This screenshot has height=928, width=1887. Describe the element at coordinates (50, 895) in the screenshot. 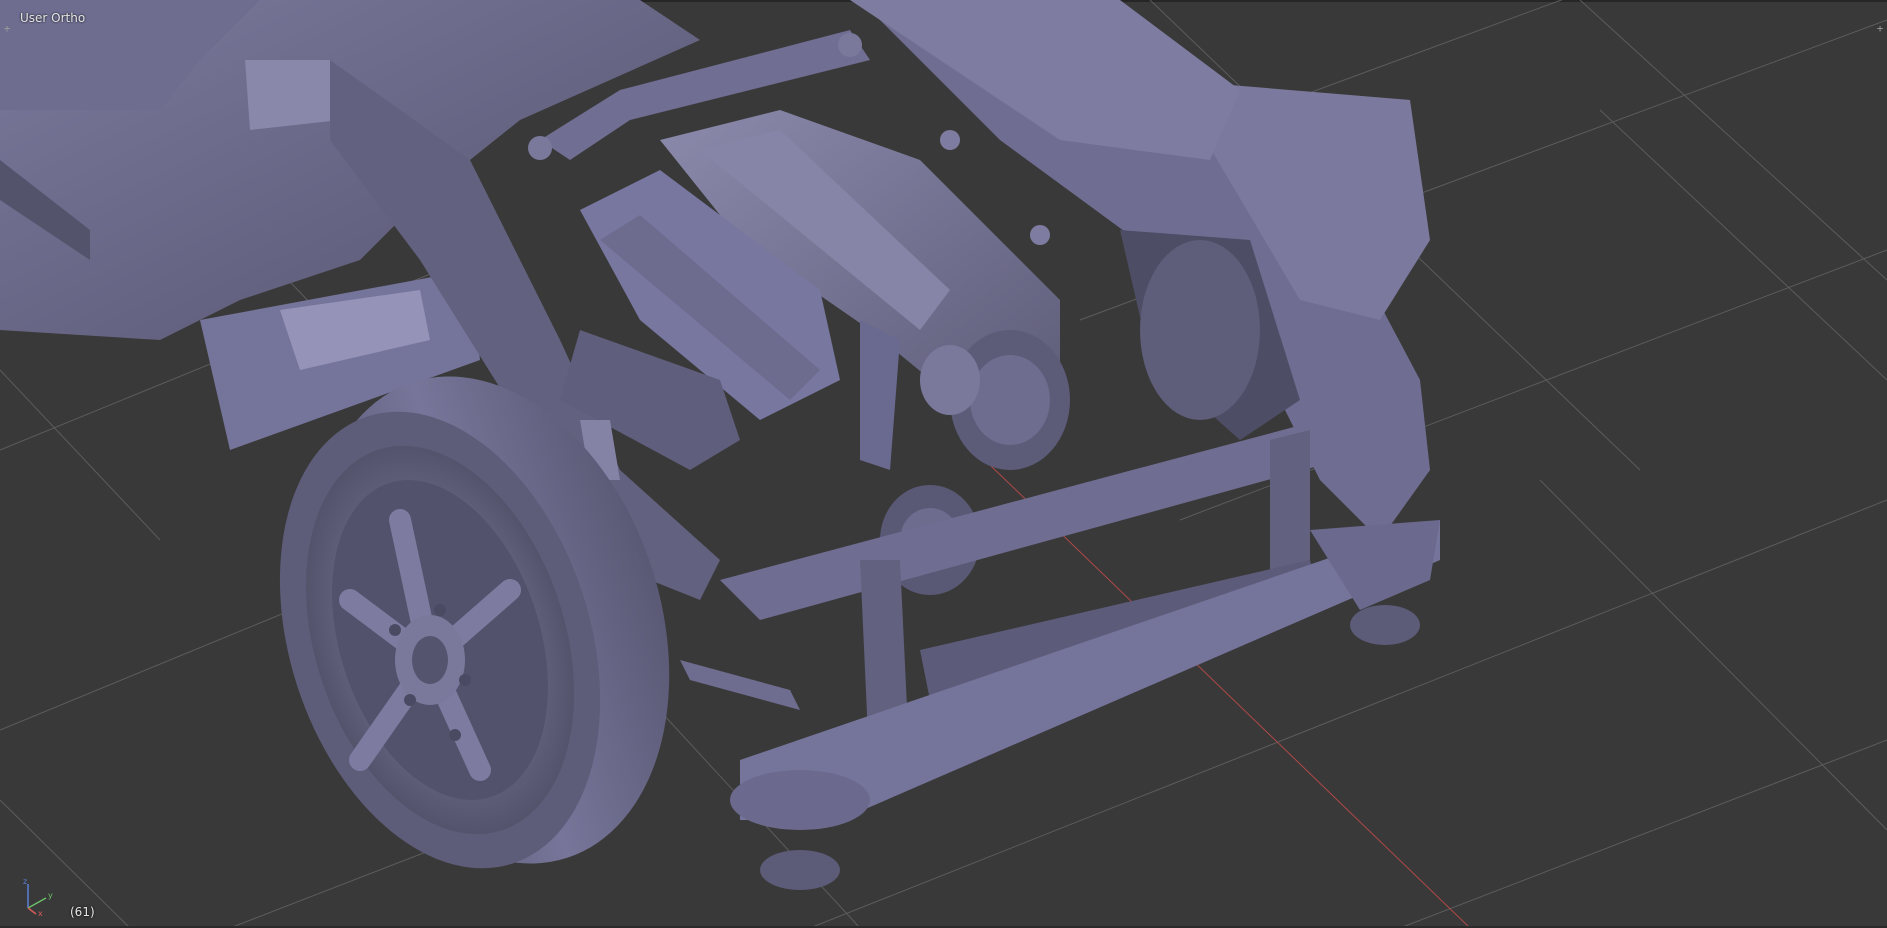

I see `axis-y-label: y` at that location.